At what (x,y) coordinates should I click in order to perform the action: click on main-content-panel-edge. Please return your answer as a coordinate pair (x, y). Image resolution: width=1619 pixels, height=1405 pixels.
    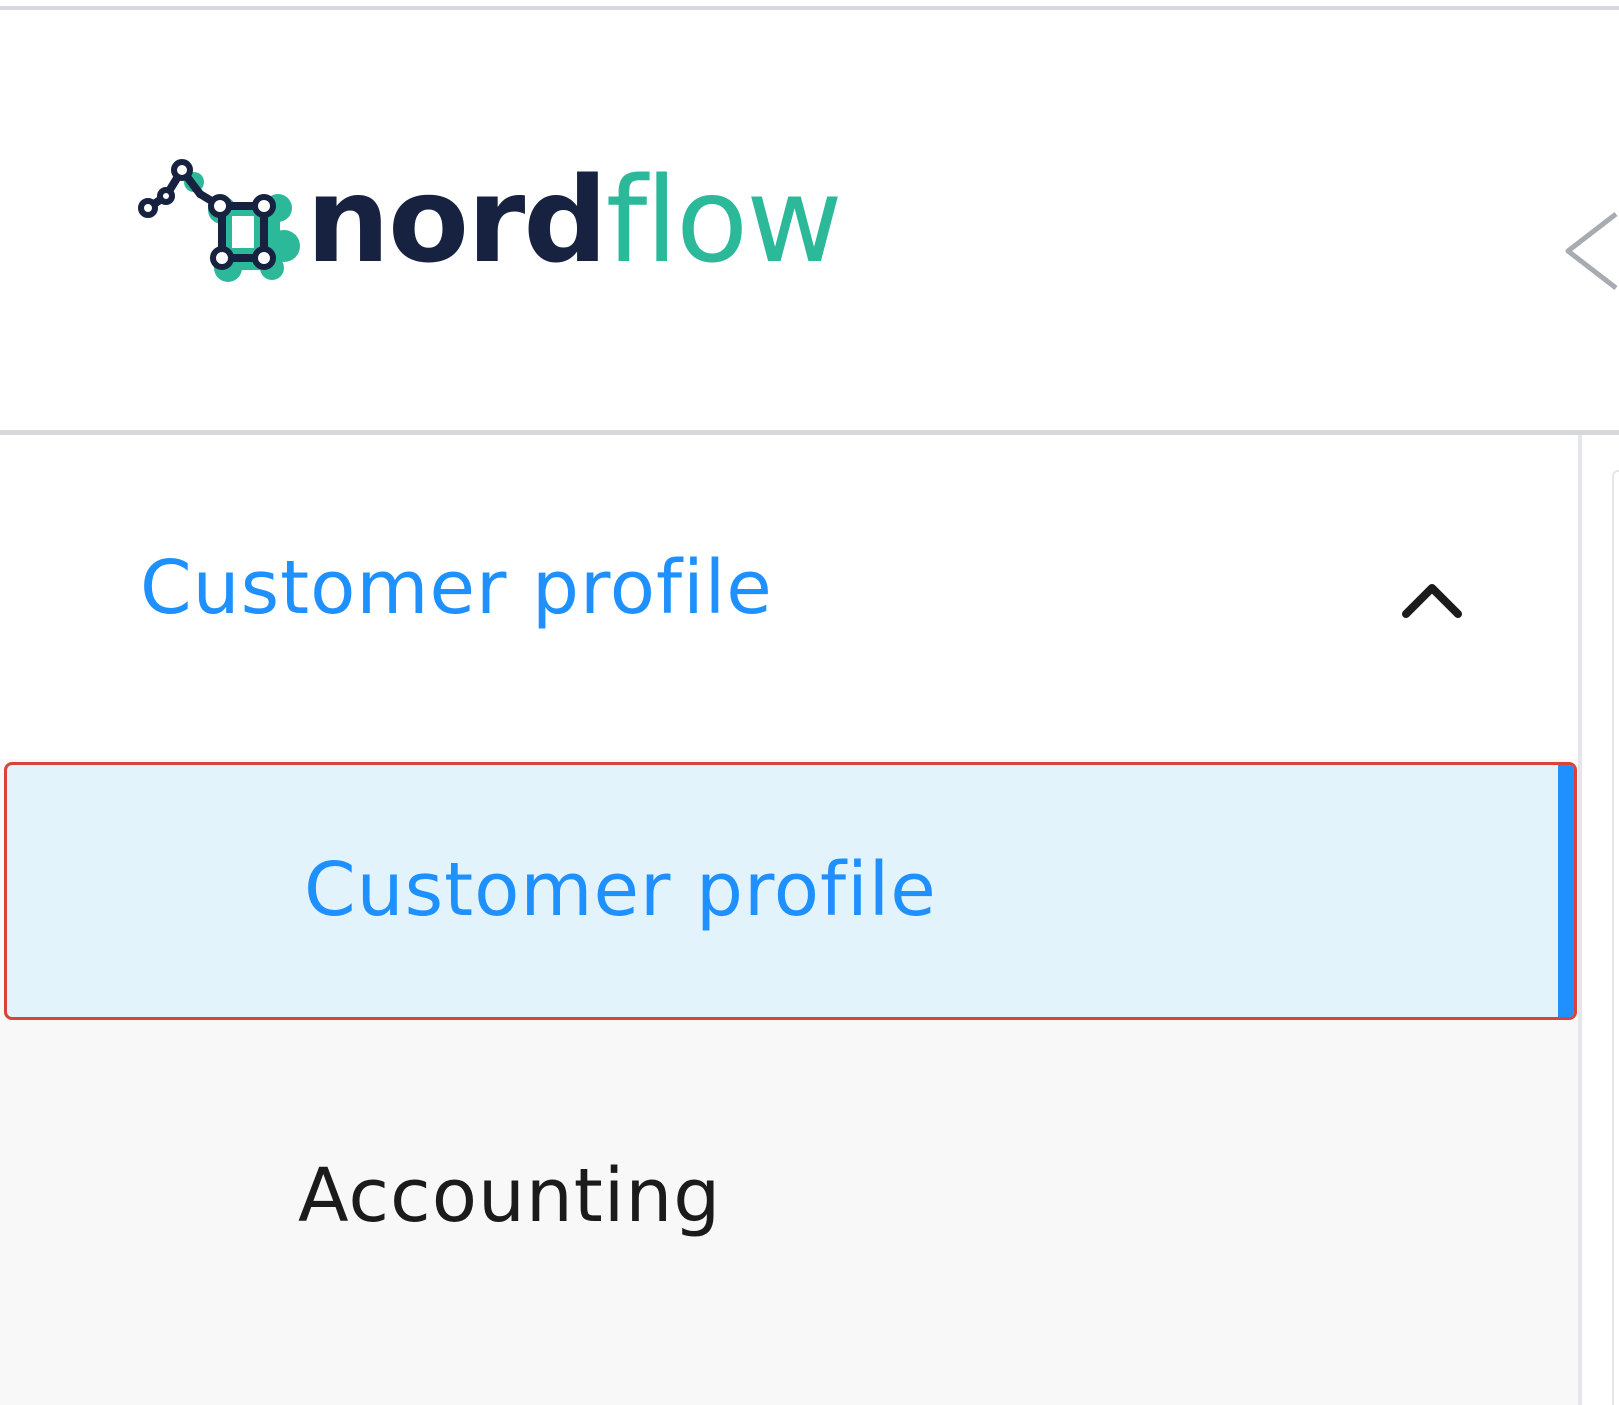
    Looking at the image, I should click on (1615, 937).